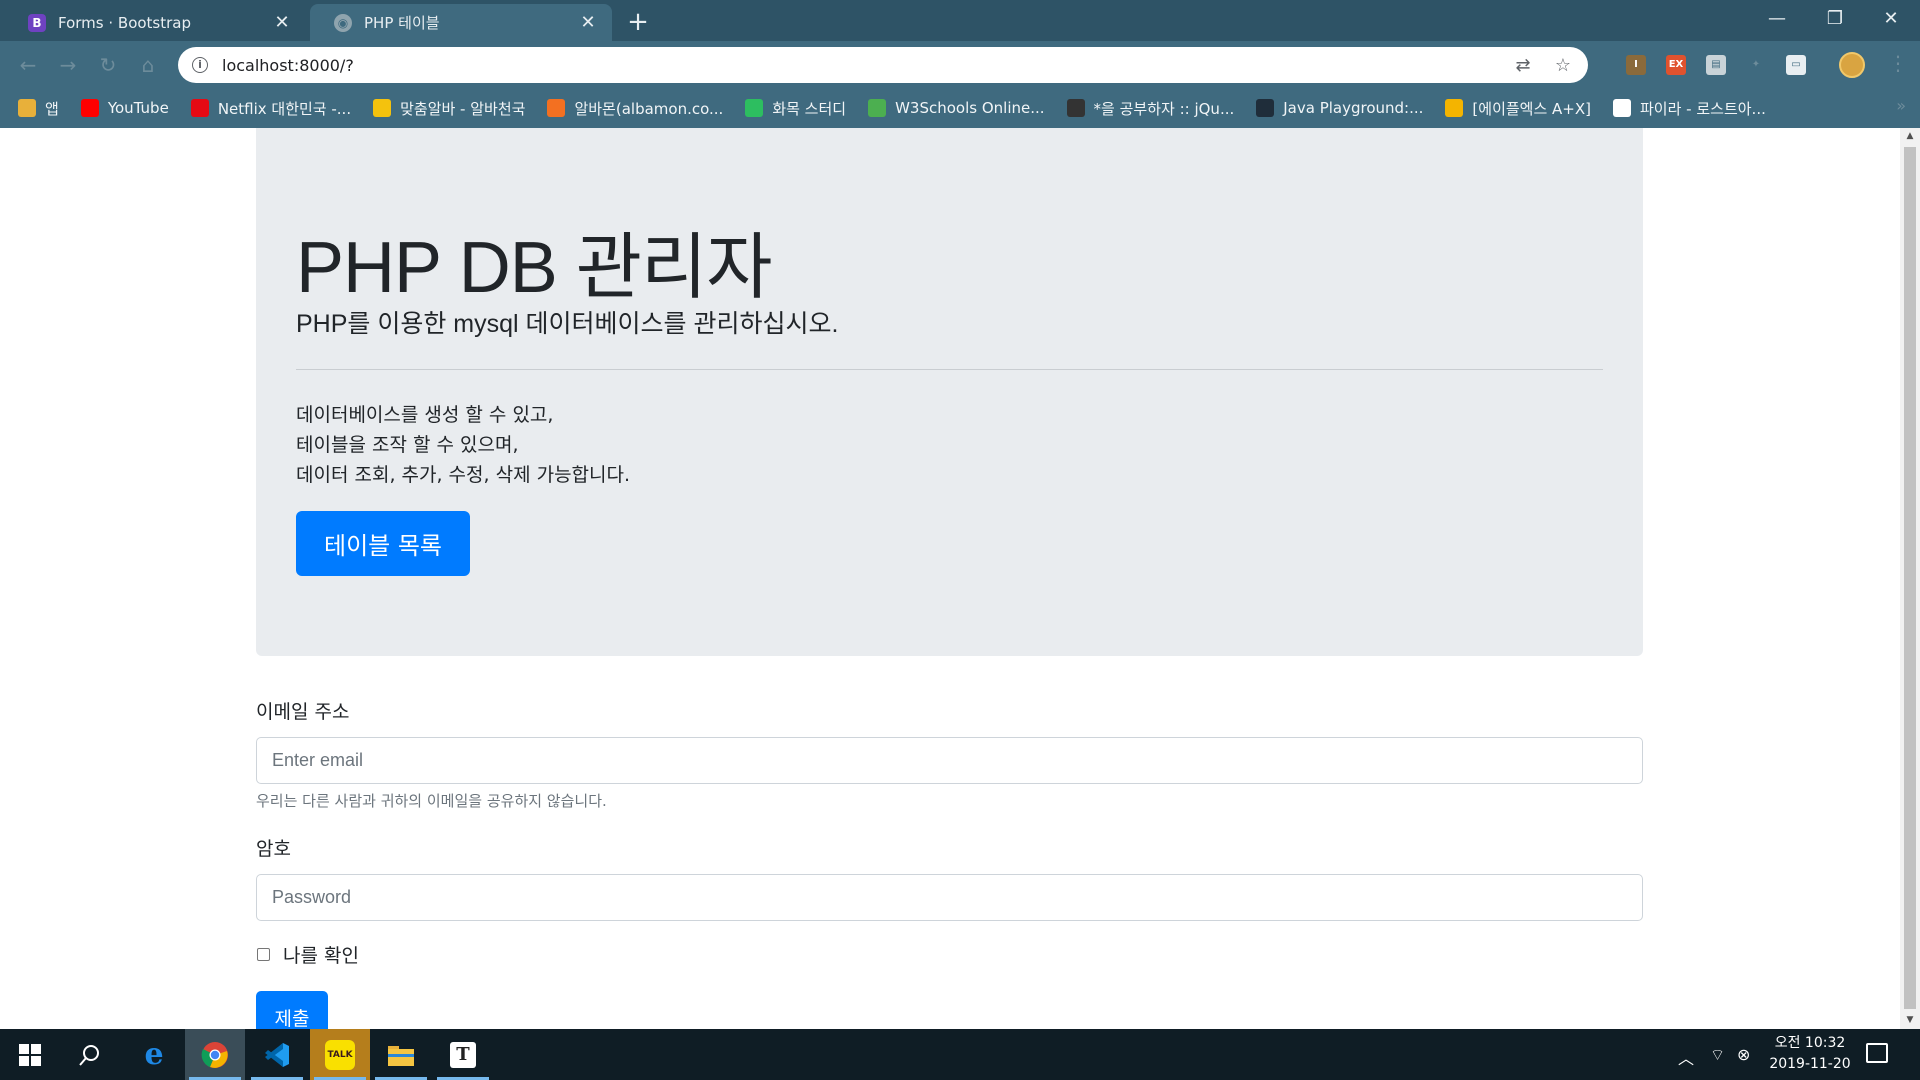 The height and width of the screenshot is (1080, 1920). What do you see at coordinates (1796, 65) in the screenshot?
I see `extension-cast-icon: ▭` at bounding box center [1796, 65].